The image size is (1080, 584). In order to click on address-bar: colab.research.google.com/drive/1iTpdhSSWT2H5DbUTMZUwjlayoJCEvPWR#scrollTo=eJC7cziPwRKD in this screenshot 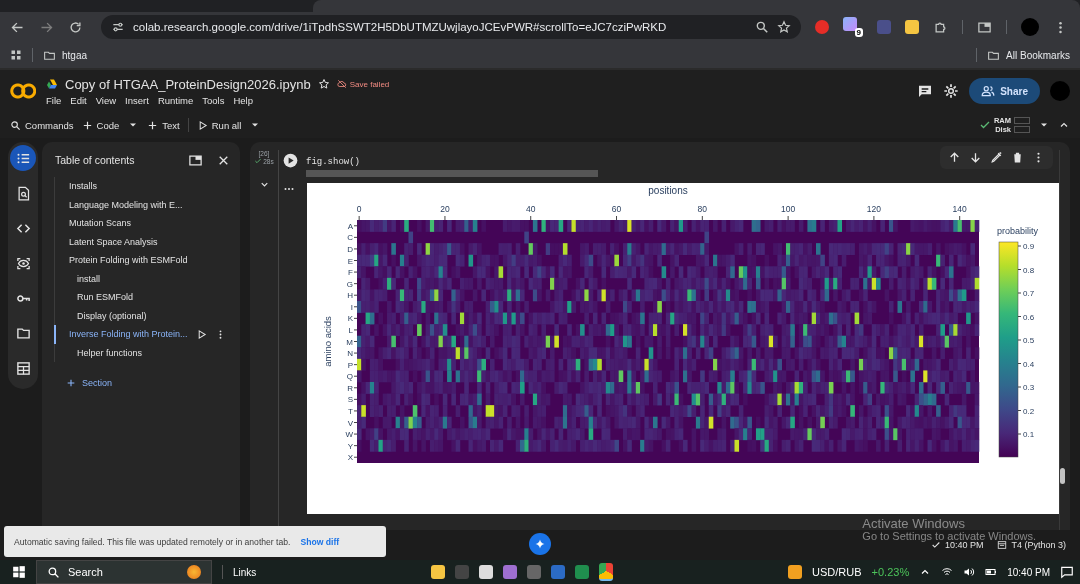, I will do `click(451, 27)`.